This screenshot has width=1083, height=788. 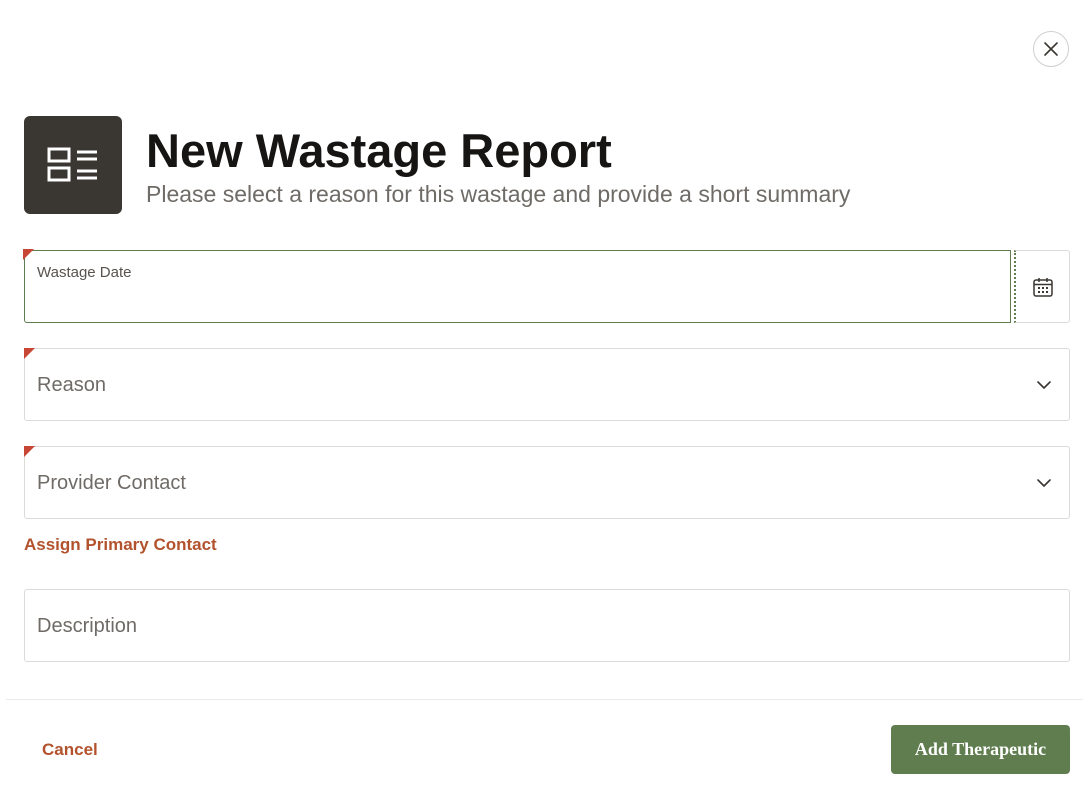 What do you see at coordinates (379, 150) in the screenshot?
I see `dialog-title: New Wastage Report` at bounding box center [379, 150].